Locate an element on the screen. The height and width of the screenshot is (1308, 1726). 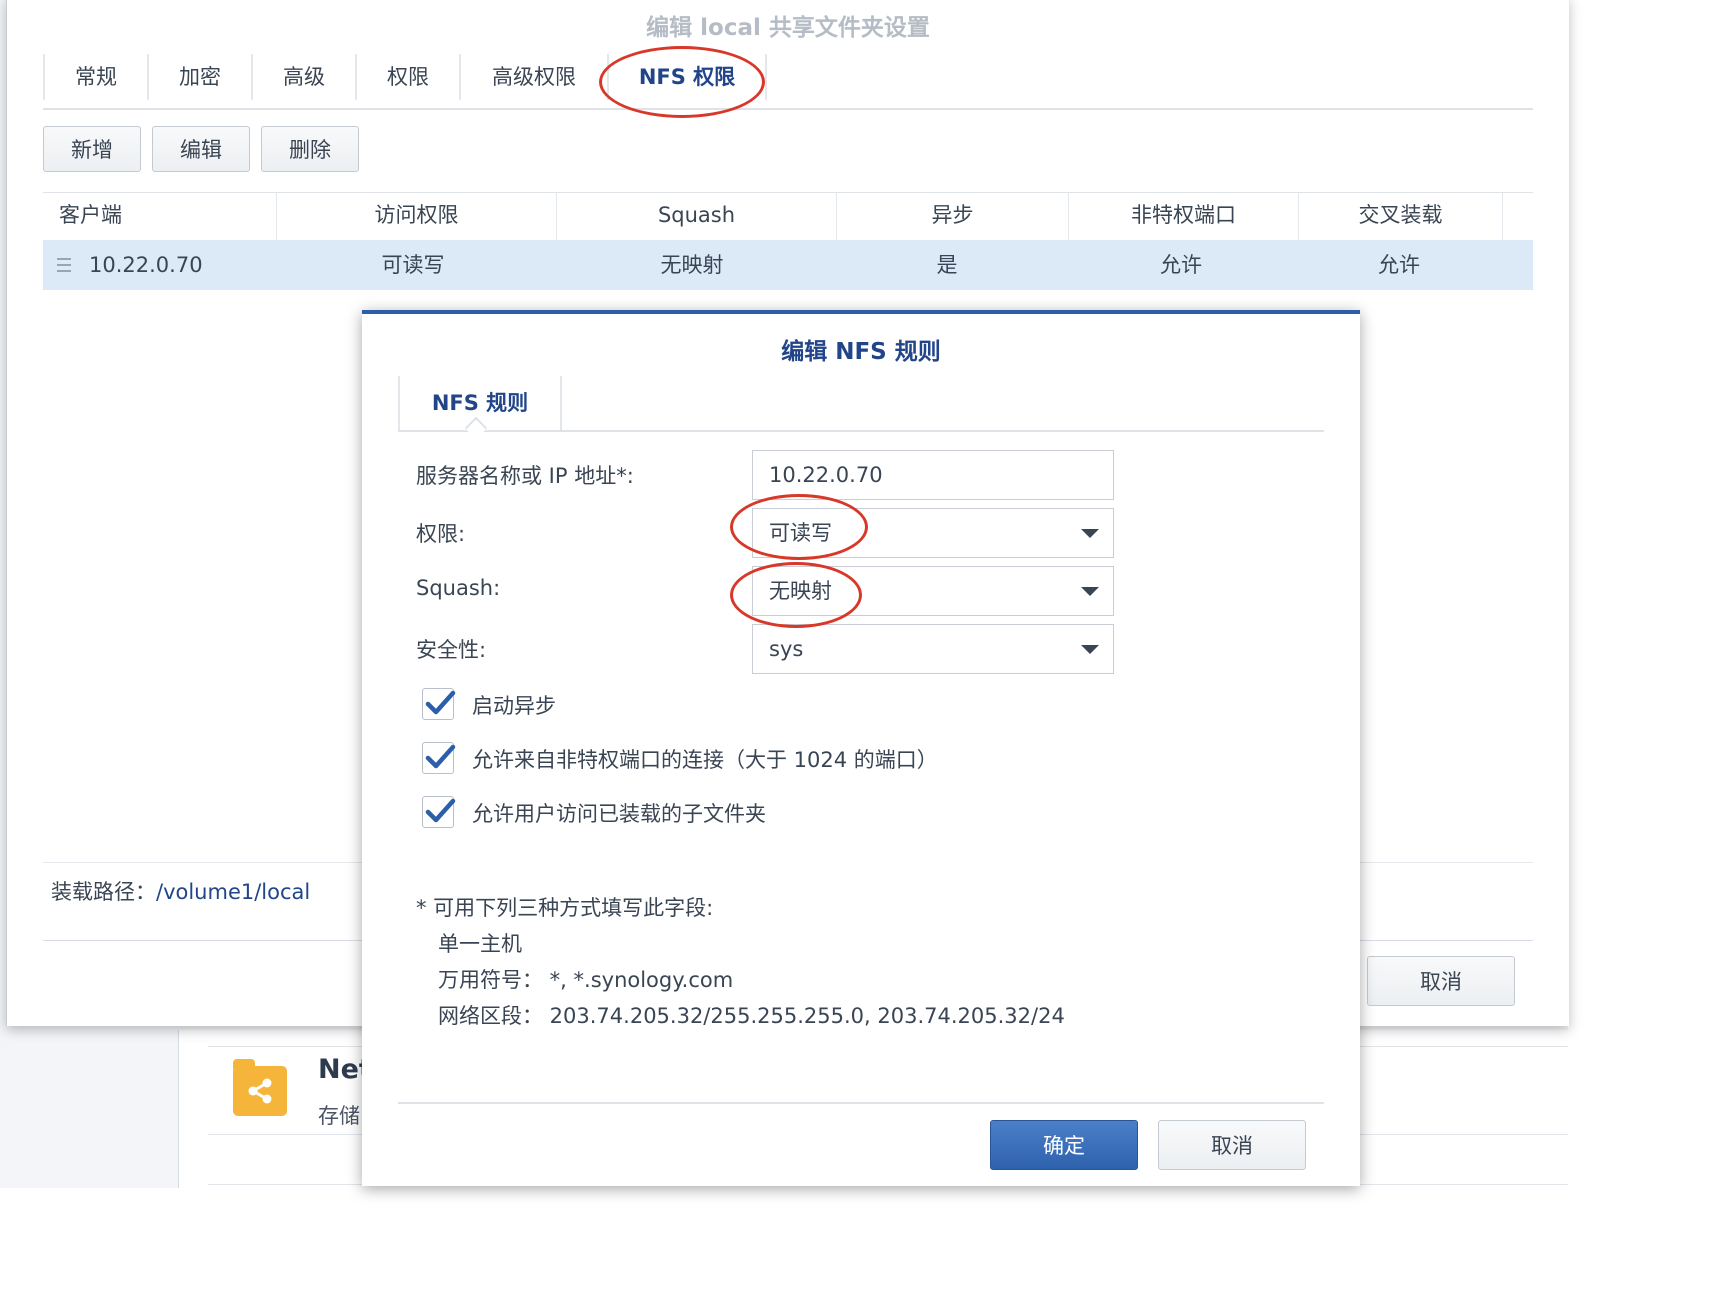
security-label: 安全性: is located at coordinates (451, 650).